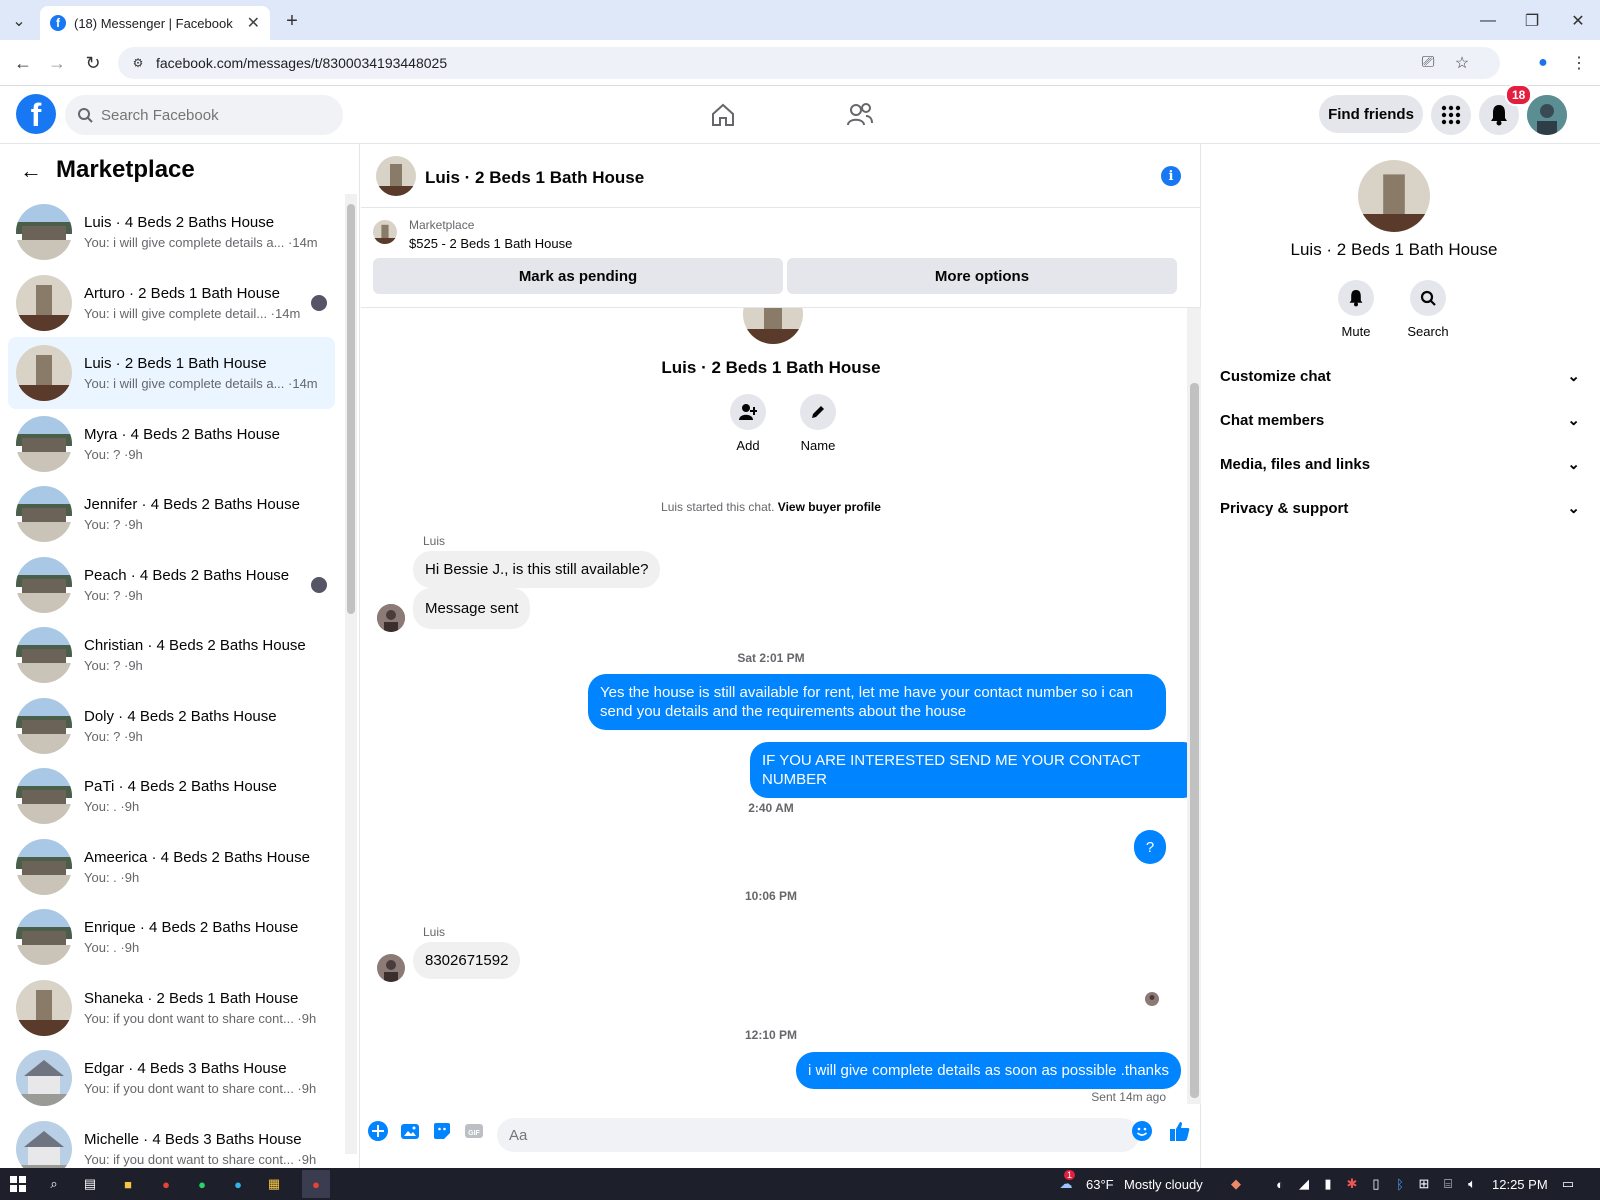 Image resolution: width=1600 pixels, height=1200 pixels. I want to click on tray-app-icon: ⊞, so click(1424, 1184).